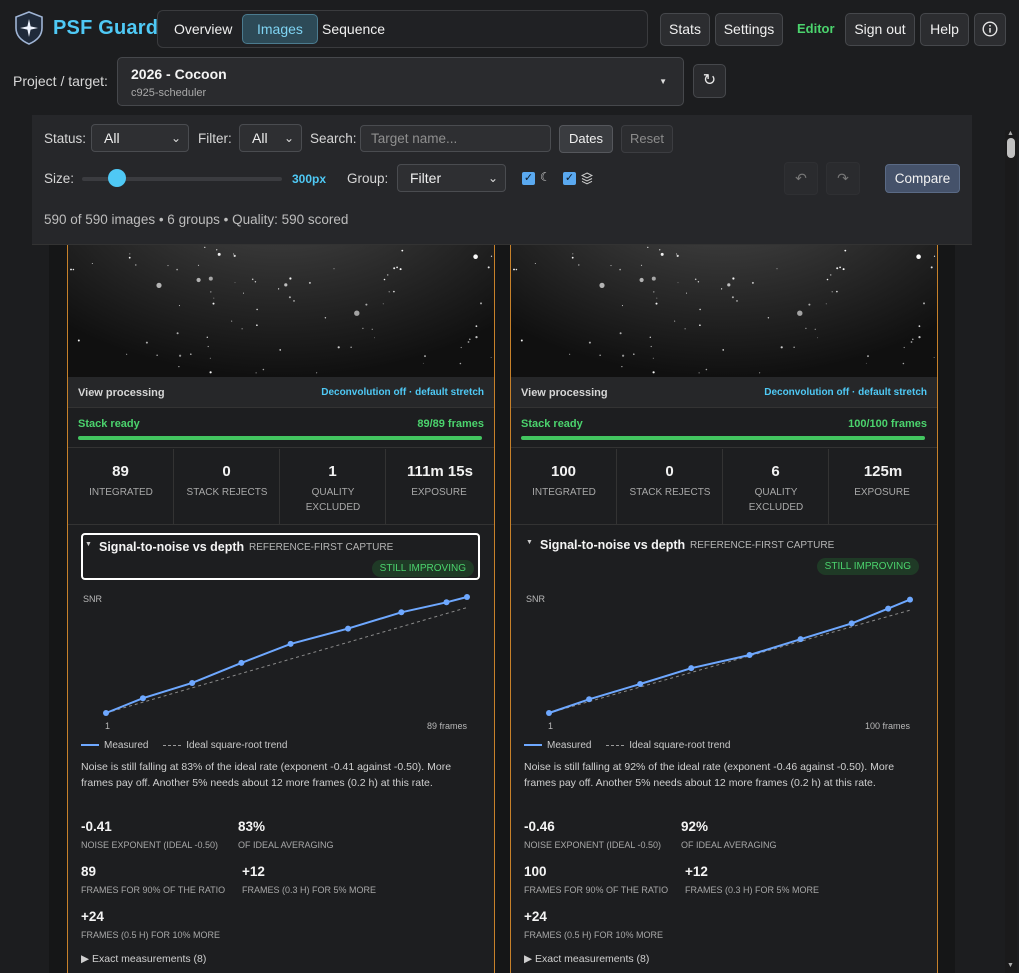  What do you see at coordinates (226, 471) in the screenshot?
I see `stat-value: 0` at bounding box center [226, 471].